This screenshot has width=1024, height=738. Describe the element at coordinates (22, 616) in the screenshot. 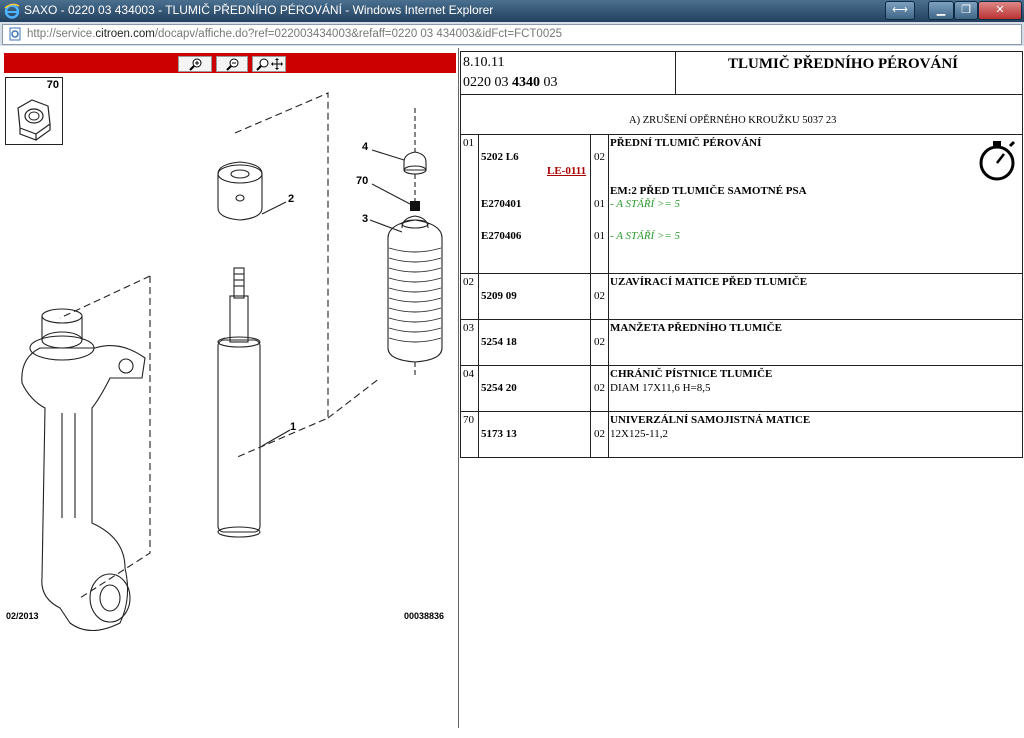

I see `diagram-date-code: 02/2013` at that location.